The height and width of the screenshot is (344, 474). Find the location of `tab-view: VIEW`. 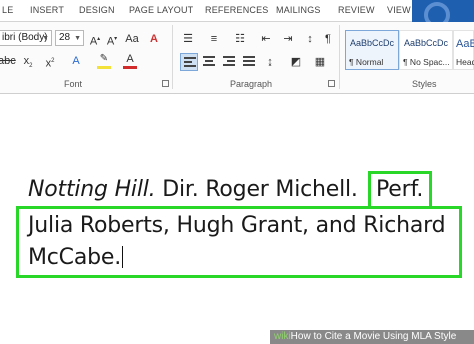

tab-view: VIEW is located at coordinates (399, 10).